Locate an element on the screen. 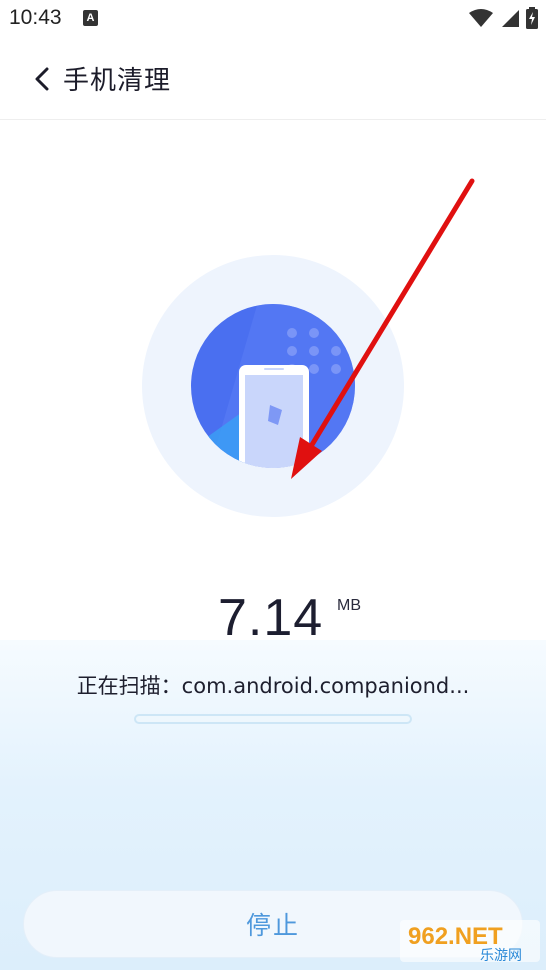  watermark-logo: 962.NET 乐游网 is located at coordinates (470, 940).